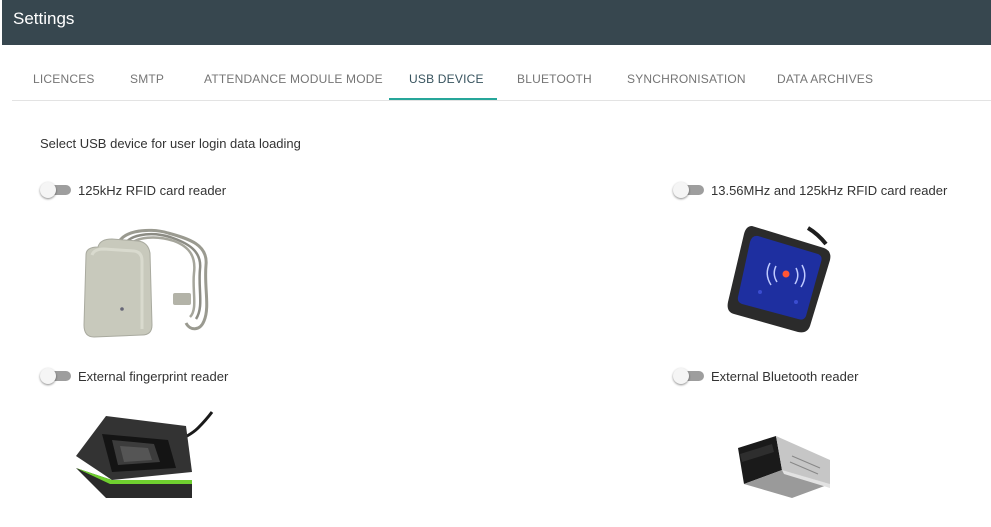  I want to click on device-label: 125kHz RFID card reader, so click(152, 190).